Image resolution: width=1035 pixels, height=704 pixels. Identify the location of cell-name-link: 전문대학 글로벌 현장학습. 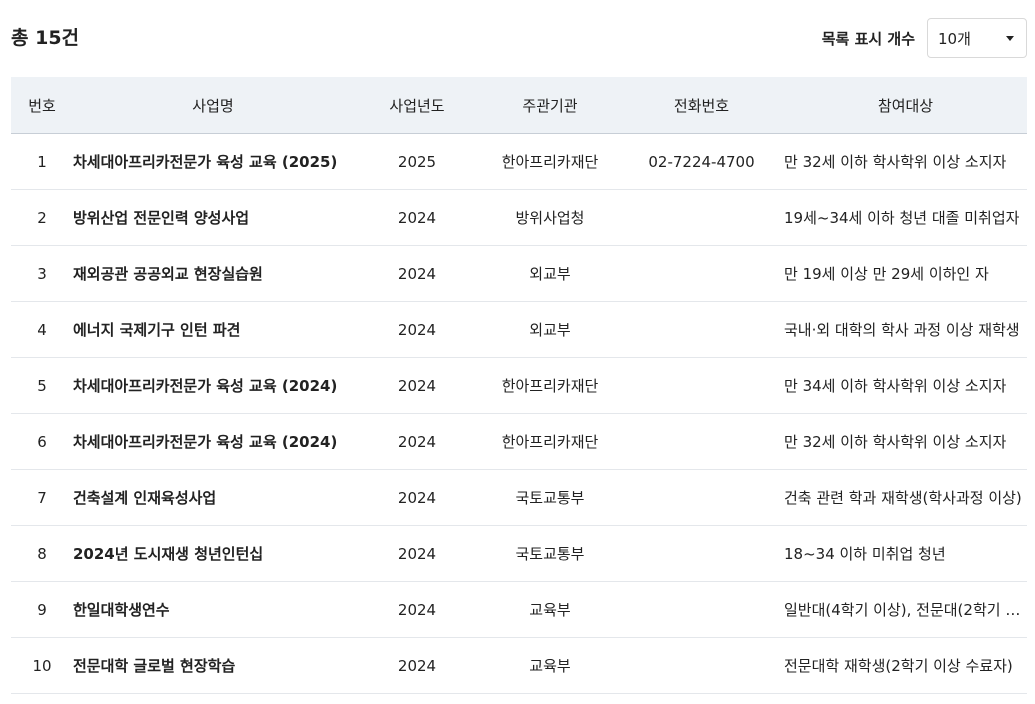
(213, 665).